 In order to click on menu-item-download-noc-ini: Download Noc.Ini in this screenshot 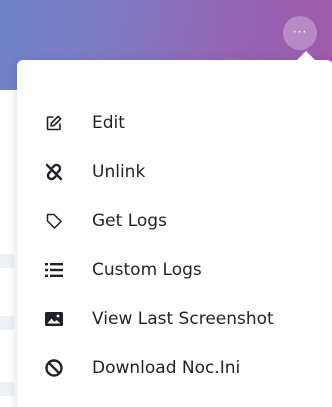, I will do `click(174, 367)`.